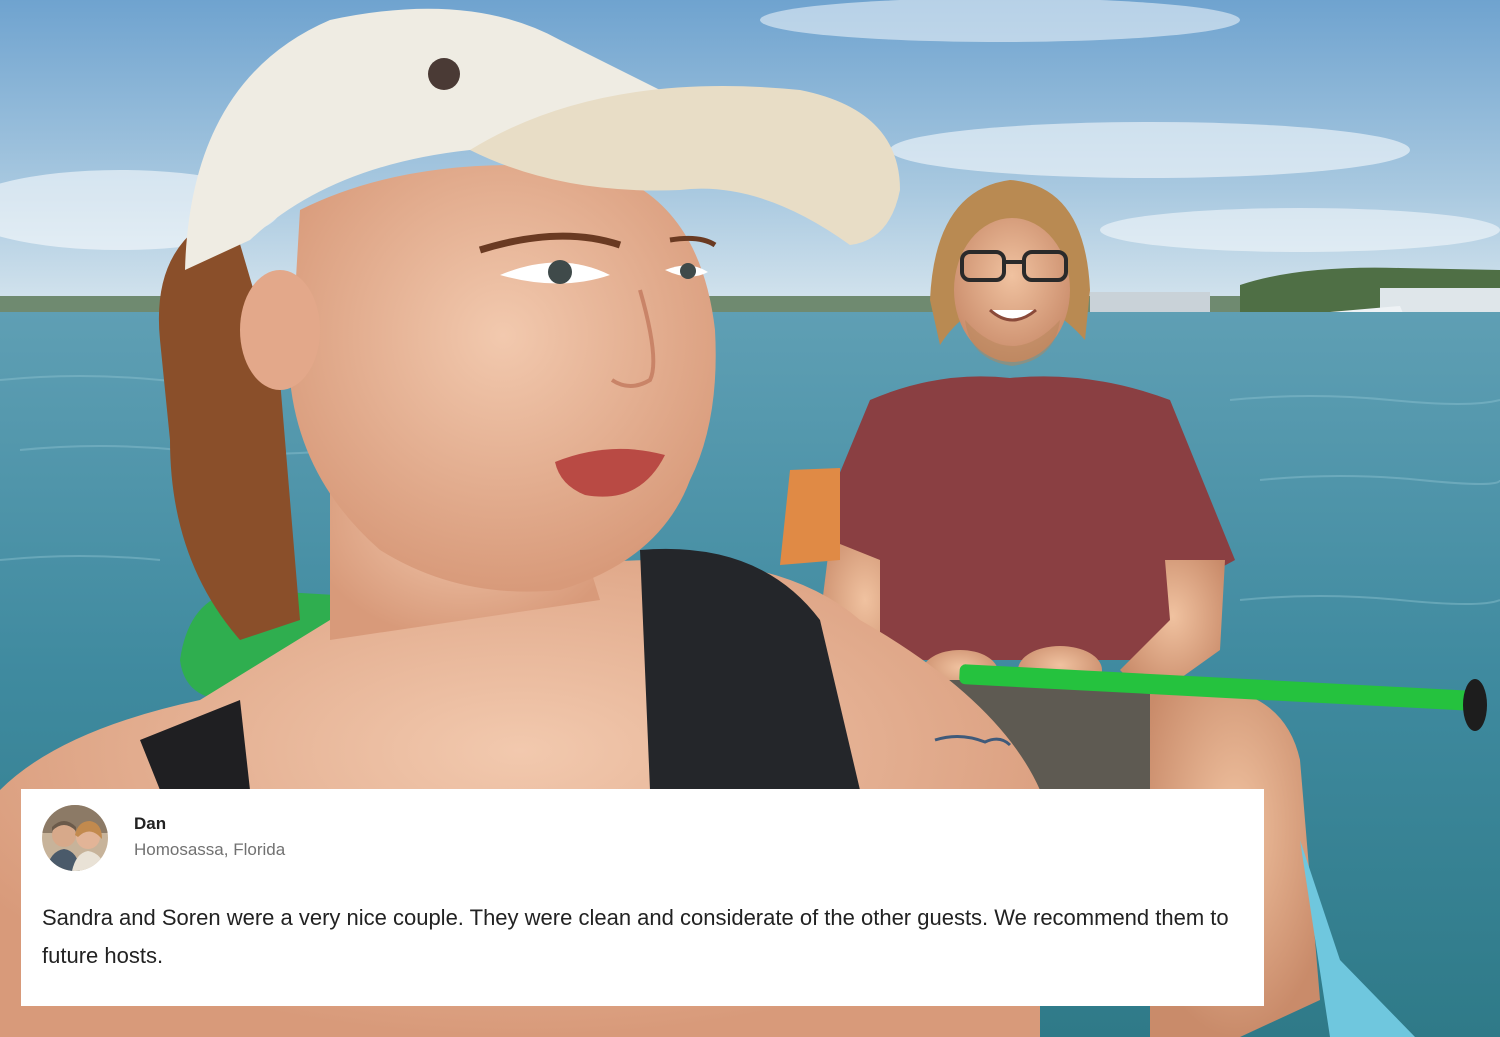 This screenshot has height=1037, width=1500. Describe the element at coordinates (210, 849) in the screenshot. I see `reviewer-location: Homosassa, Florida` at that location.